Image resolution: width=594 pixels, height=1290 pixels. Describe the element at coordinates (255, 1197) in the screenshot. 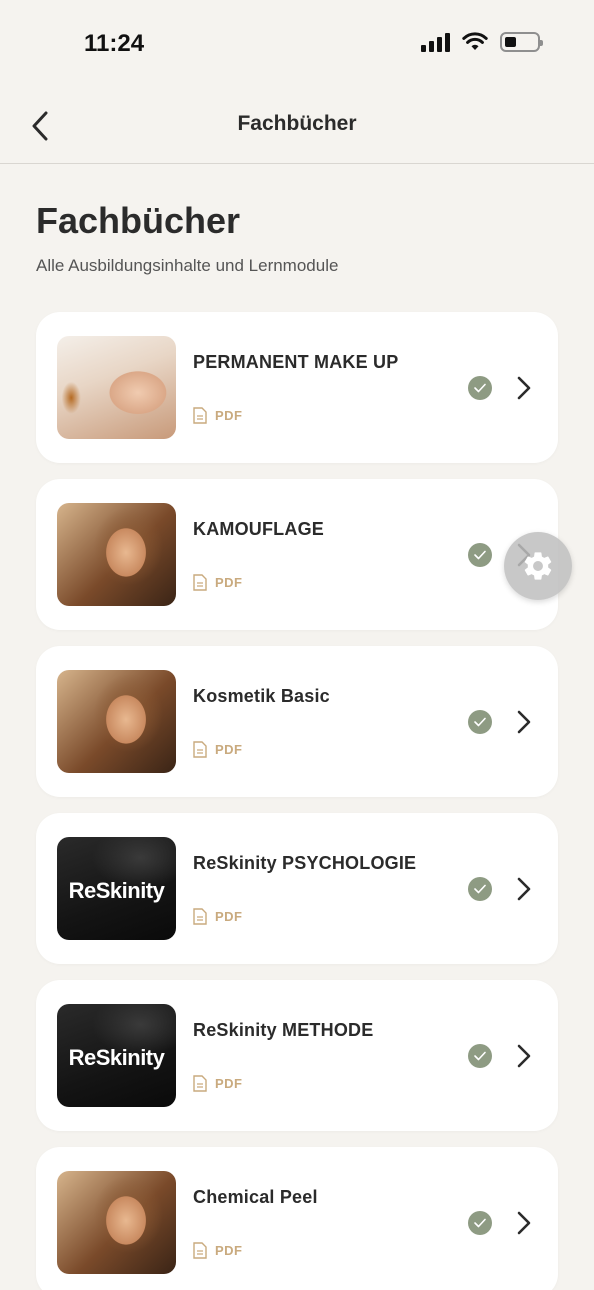

I see `book-title: Chemical Peel` at that location.